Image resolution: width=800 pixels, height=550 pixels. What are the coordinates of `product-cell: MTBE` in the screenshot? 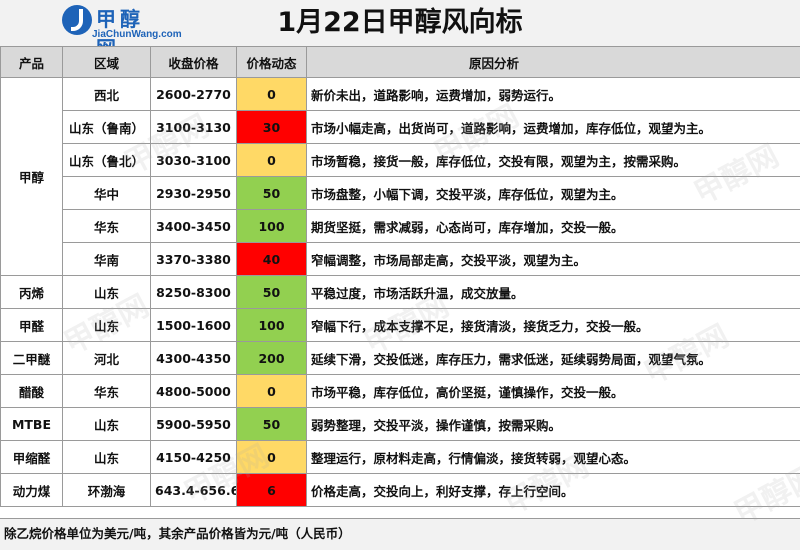 It's located at (31, 424).